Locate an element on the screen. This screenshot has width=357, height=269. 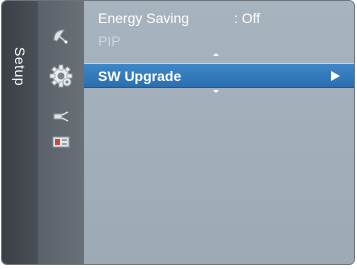
menu-item-sw-upgrade: SW Upgrade is located at coordinates (219, 75).